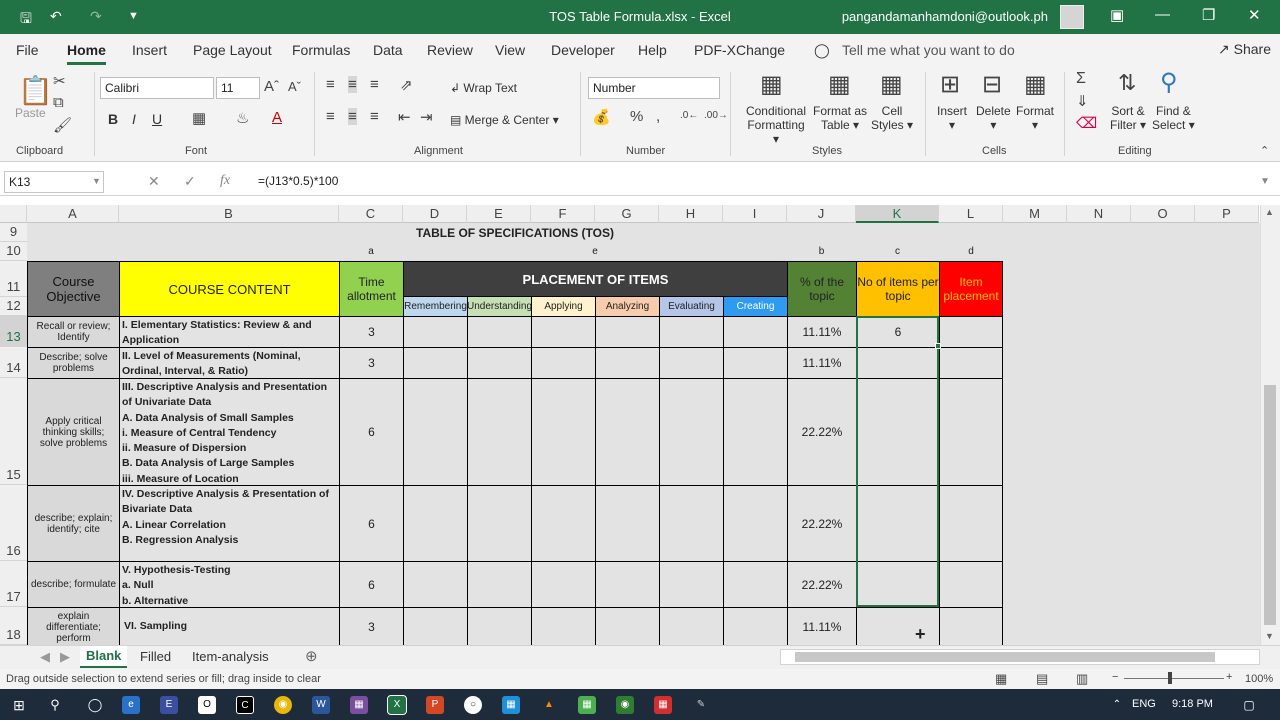 The width and height of the screenshot is (1280, 720). I want to click on sheet-tab-filled: Filled, so click(155, 656).